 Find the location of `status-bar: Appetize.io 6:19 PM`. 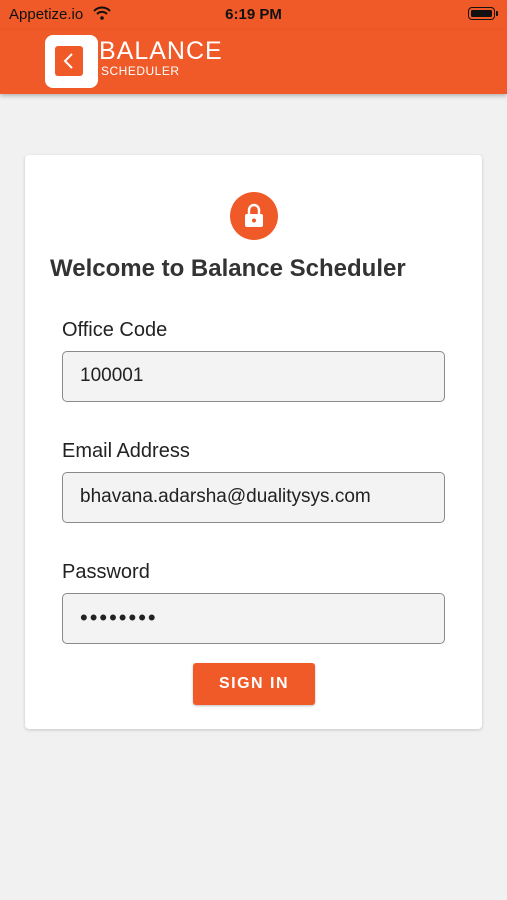

status-bar: Appetize.io 6:19 PM is located at coordinates (253, 15).